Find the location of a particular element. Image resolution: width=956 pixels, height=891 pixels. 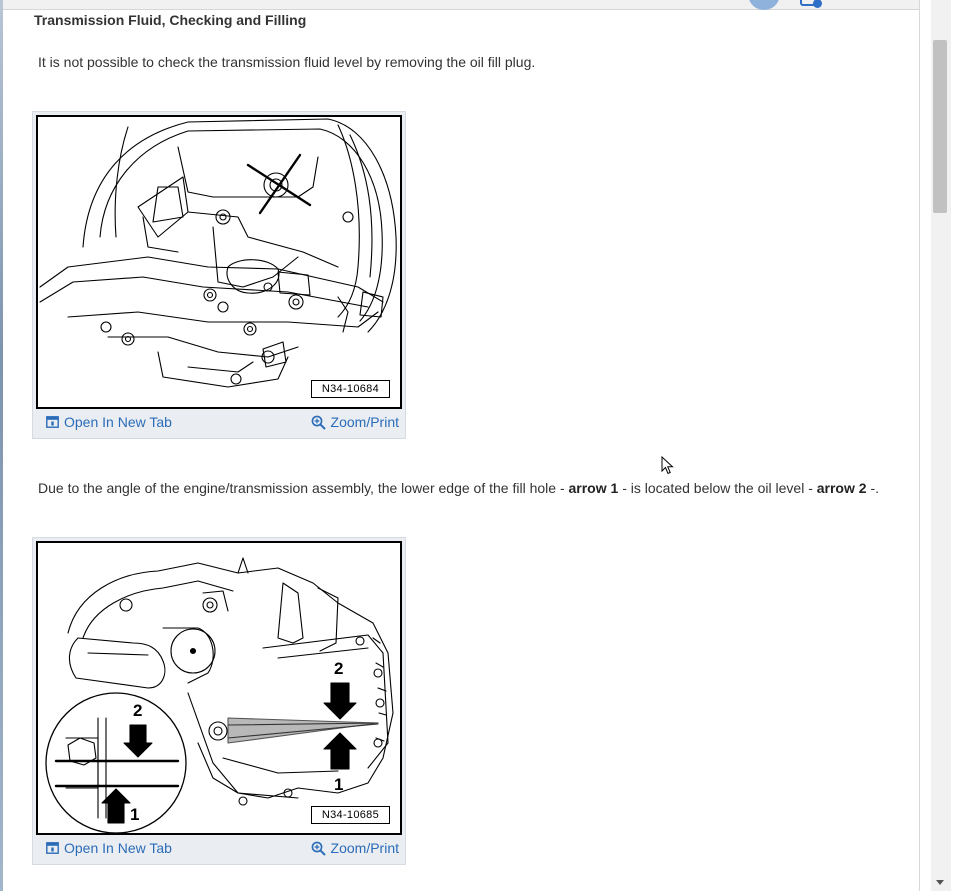

inset-arrow-1-label: 1 is located at coordinates (135, 814).